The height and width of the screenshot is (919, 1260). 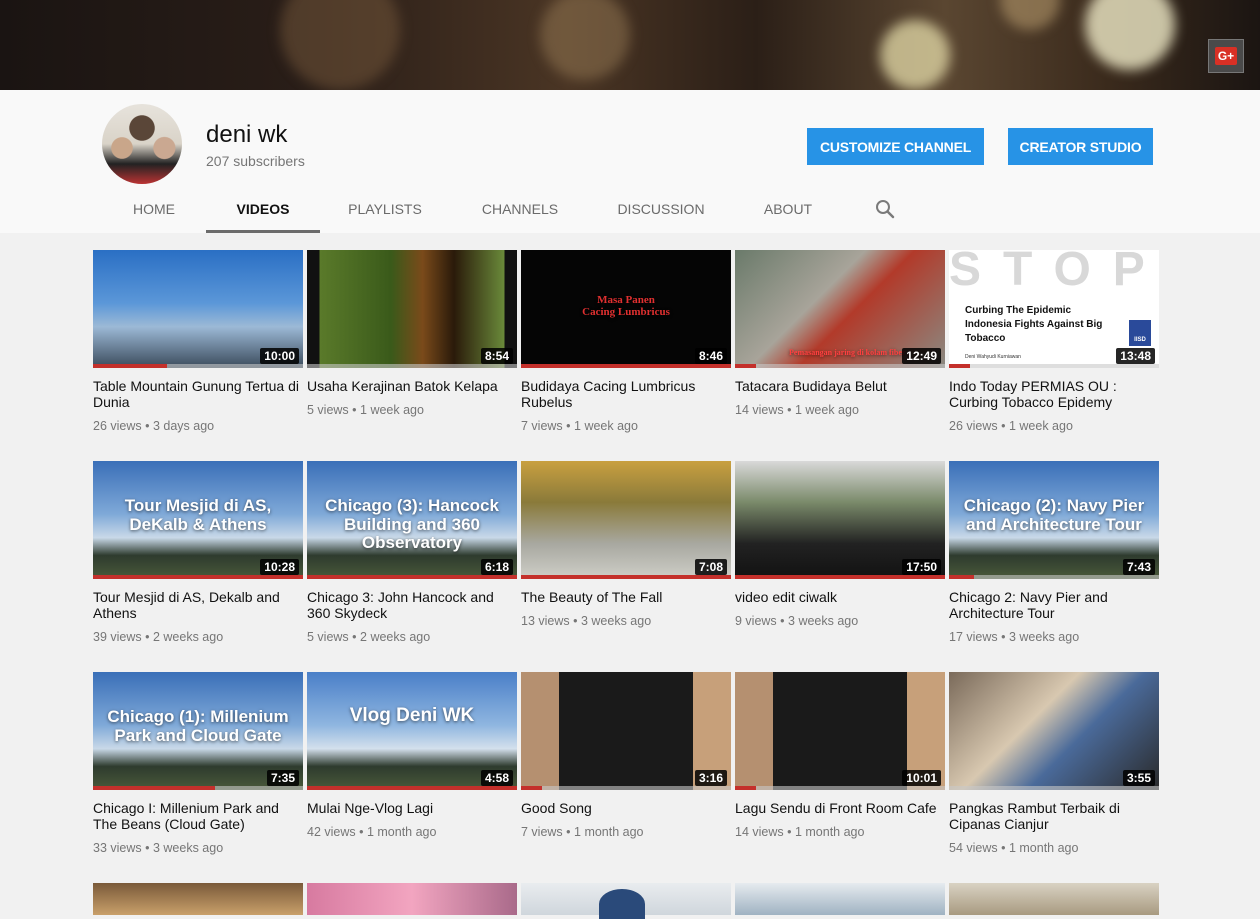 I want to click on video-title: Mulai Nge-Vlog Lagi, so click(x=412, y=808).